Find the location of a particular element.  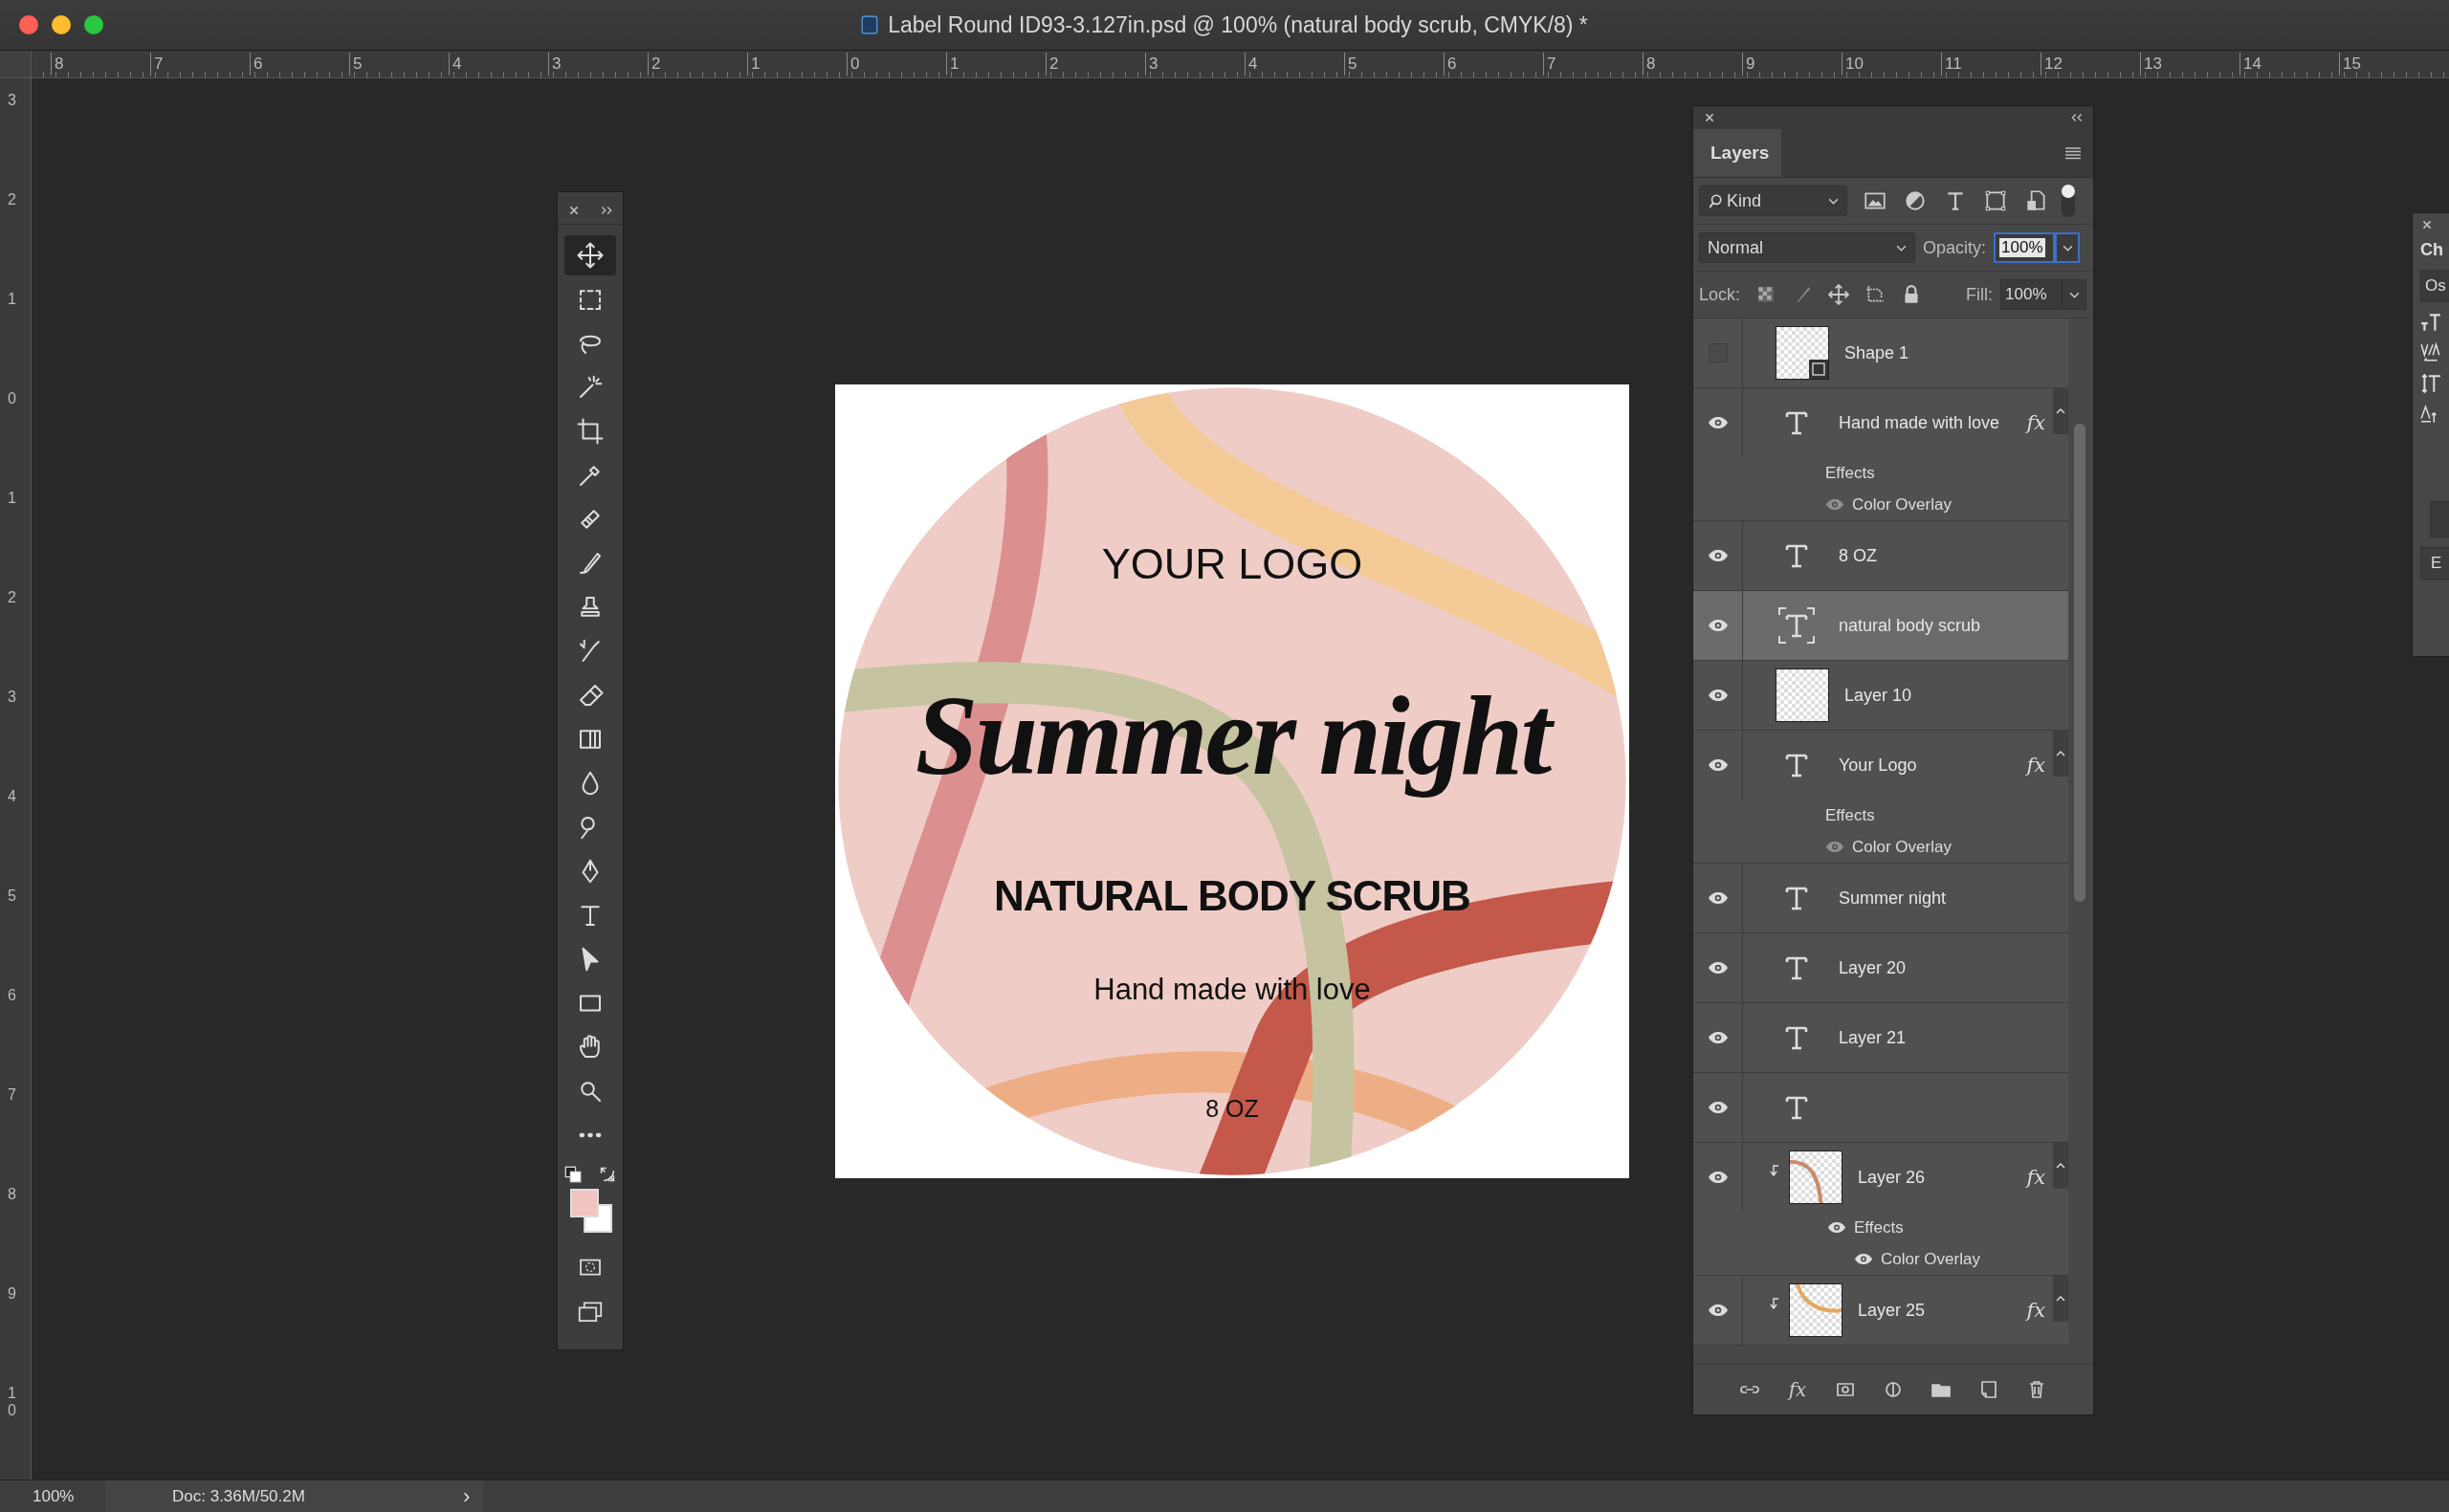

ruler-label: 1 is located at coordinates (754, 64).